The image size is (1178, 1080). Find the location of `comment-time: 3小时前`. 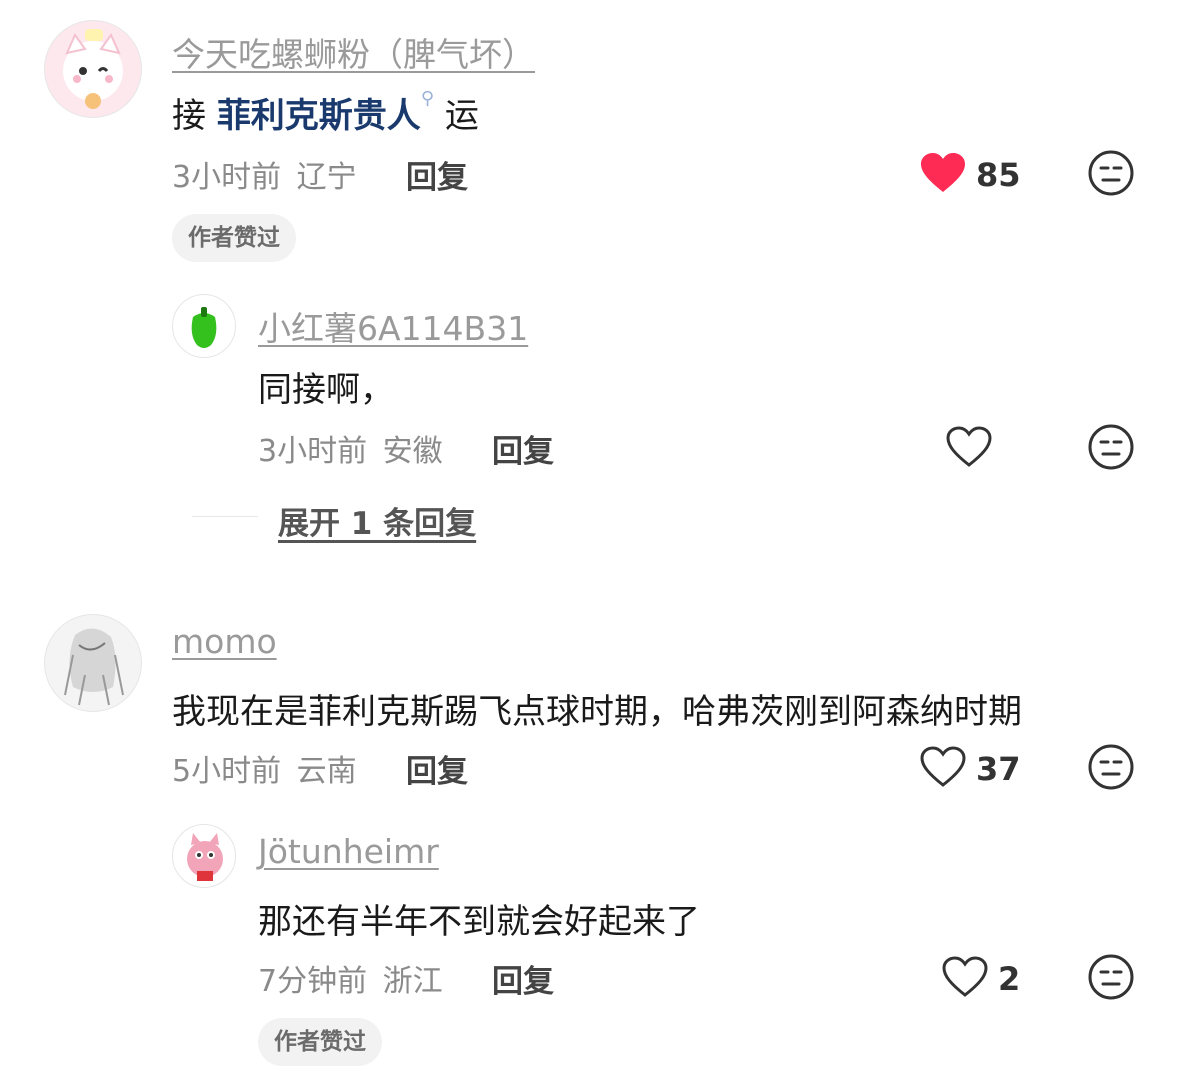

comment-time: 3小时前 is located at coordinates (227, 177).